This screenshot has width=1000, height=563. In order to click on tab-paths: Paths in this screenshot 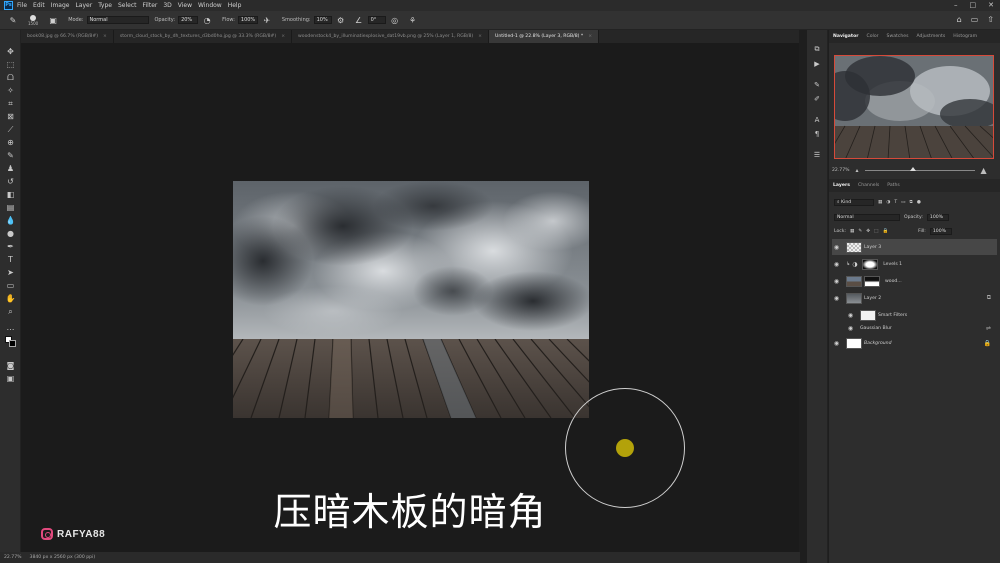, I will do `click(893, 185)`.